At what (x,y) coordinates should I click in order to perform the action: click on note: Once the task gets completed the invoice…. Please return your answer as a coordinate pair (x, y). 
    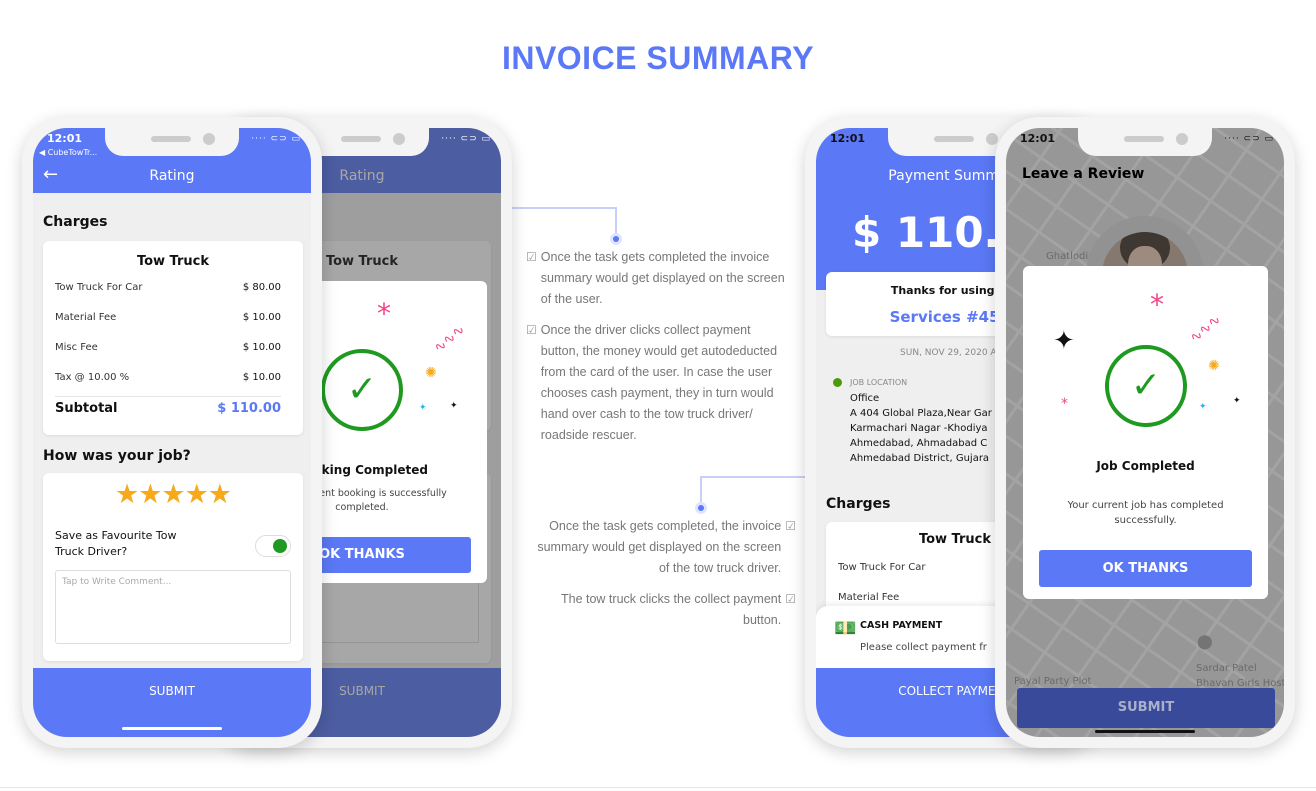
    Looking at the image, I should click on (662, 278).